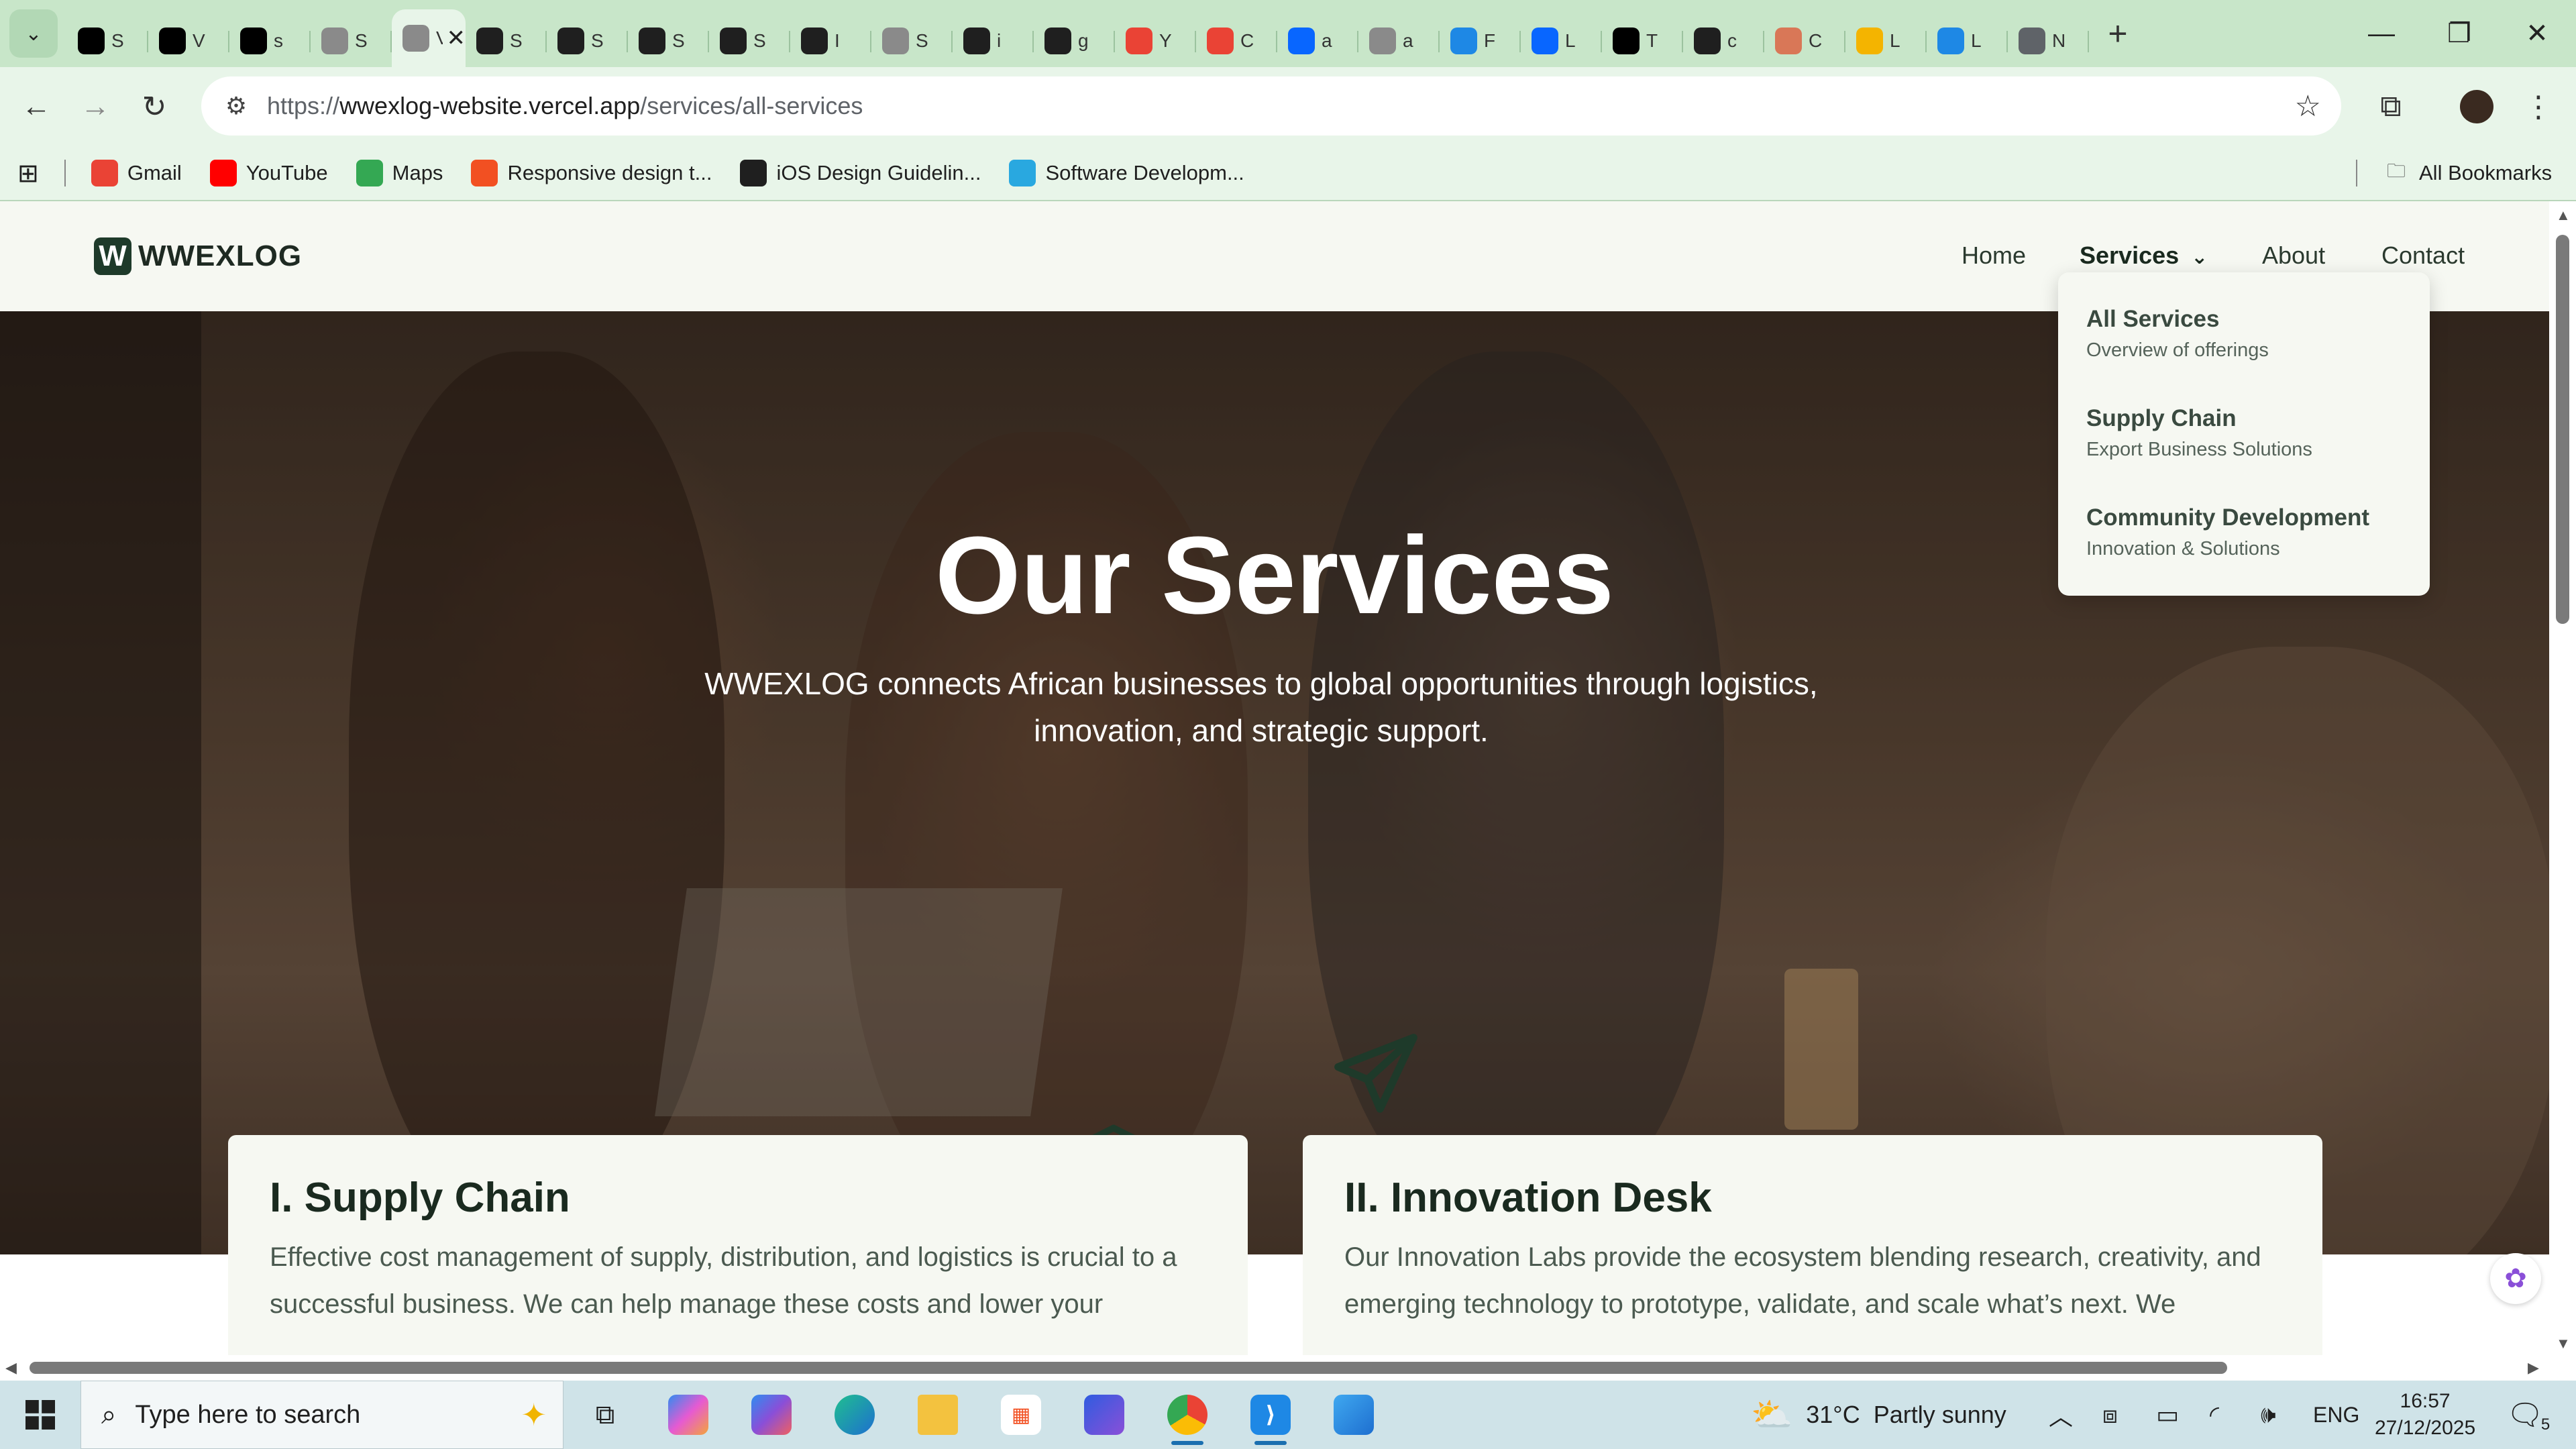  What do you see at coordinates (2562, 429) in the screenshot?
I see `vertical-scrollbar-thumb` at bounding box center [2562, 429].